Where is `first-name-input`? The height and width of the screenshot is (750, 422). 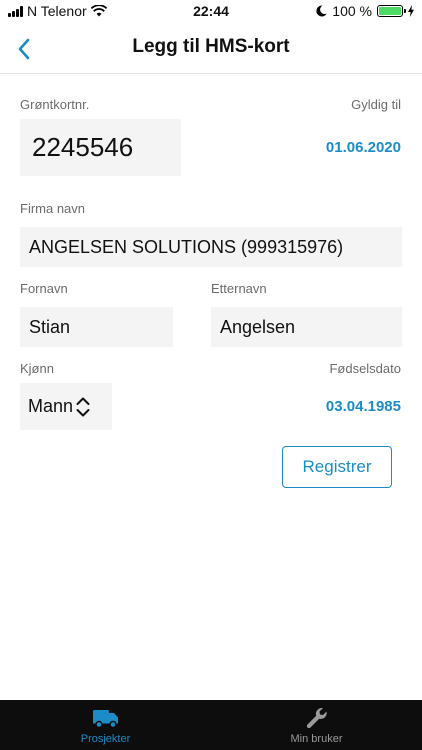
first-name-input is located at coordinates (96, 327).